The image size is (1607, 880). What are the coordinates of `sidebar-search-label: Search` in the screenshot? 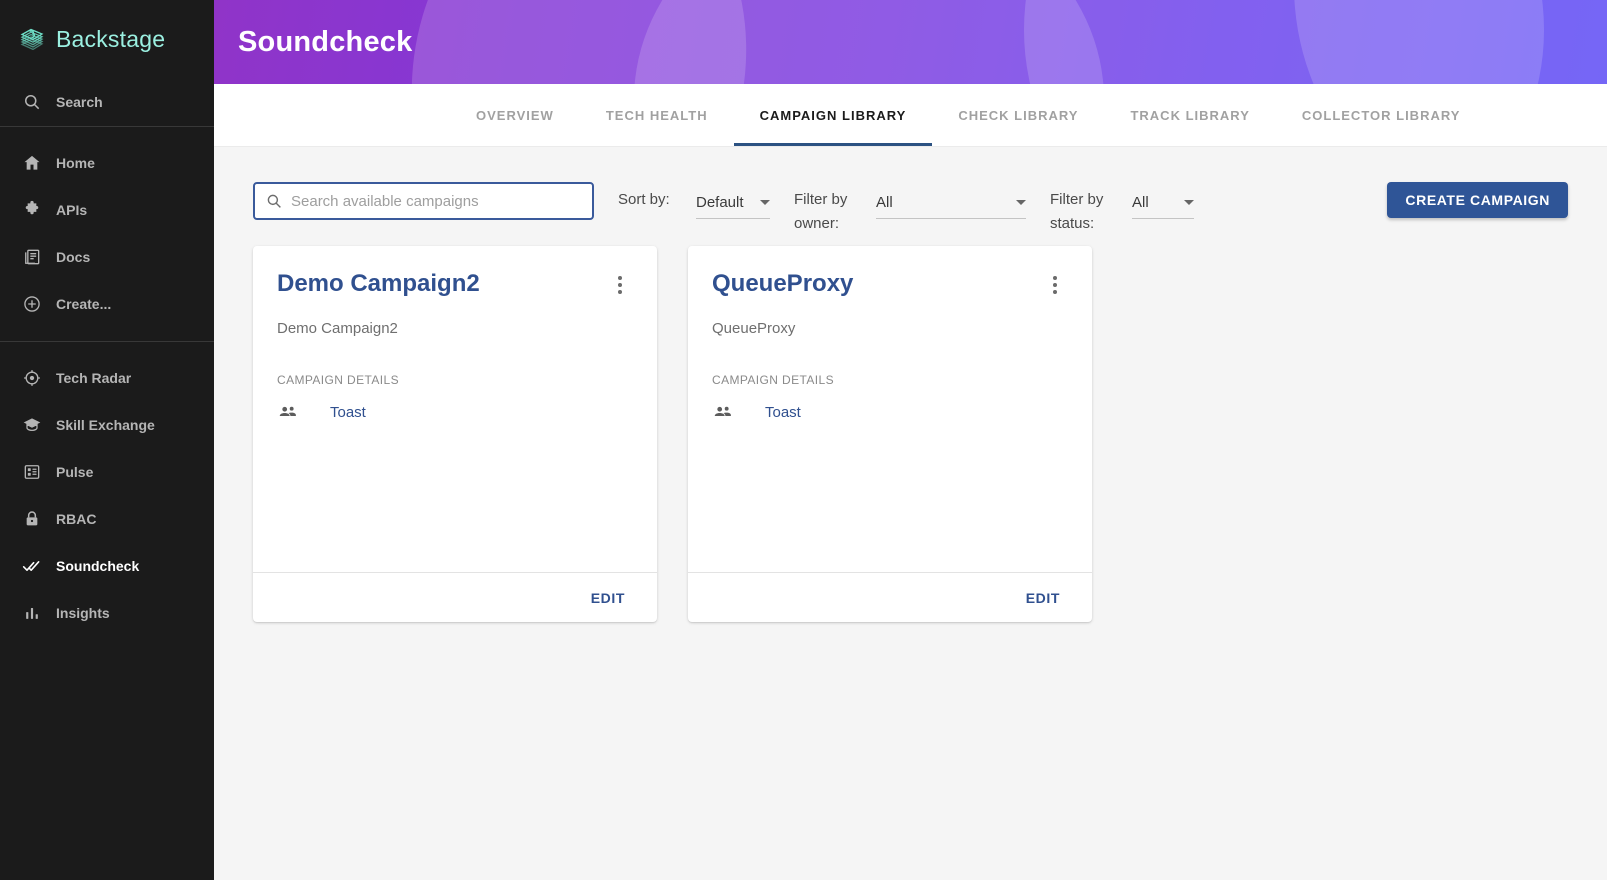 It's located at (79, 102).